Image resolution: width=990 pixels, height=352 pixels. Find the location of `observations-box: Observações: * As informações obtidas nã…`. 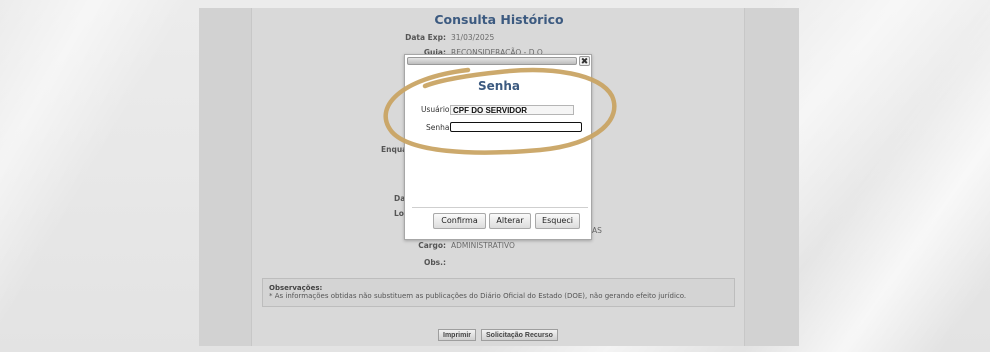

observations-box: Observações: * As informações obtidas nã… is located at coordinates (498, 292).